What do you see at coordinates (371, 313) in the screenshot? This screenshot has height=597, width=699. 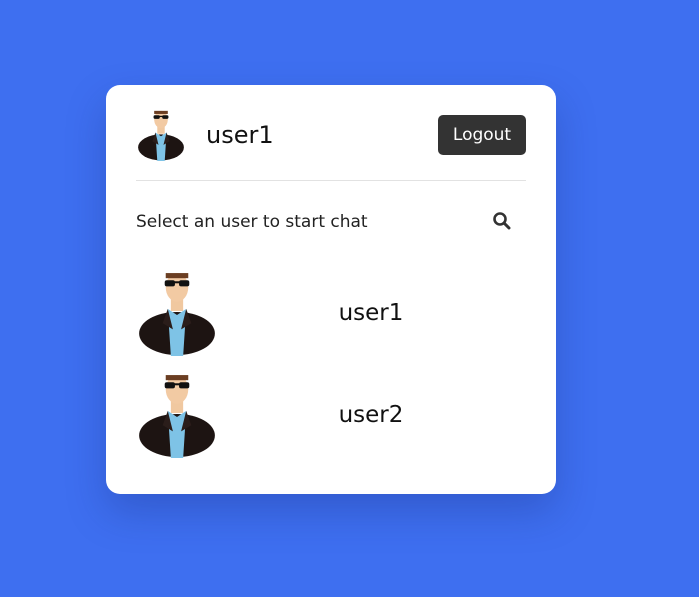 I see `user-name: user1` at bounding box center [371, 313].